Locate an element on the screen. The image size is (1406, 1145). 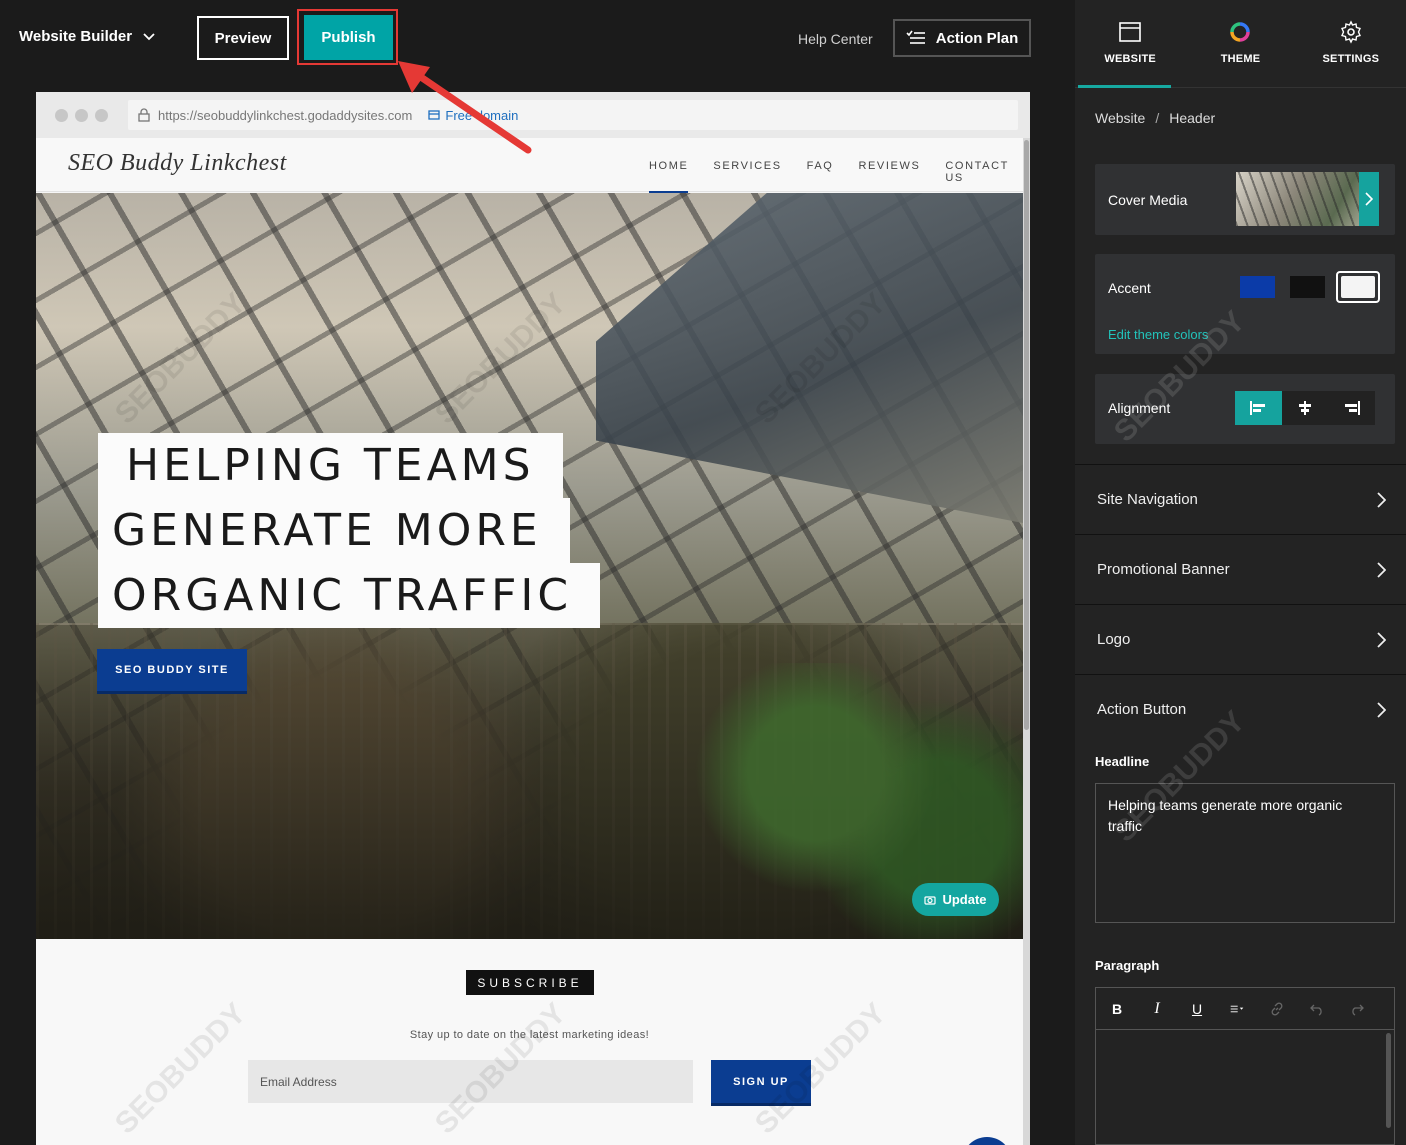
cover-media-arrow is located at coordinates (1369, 199).